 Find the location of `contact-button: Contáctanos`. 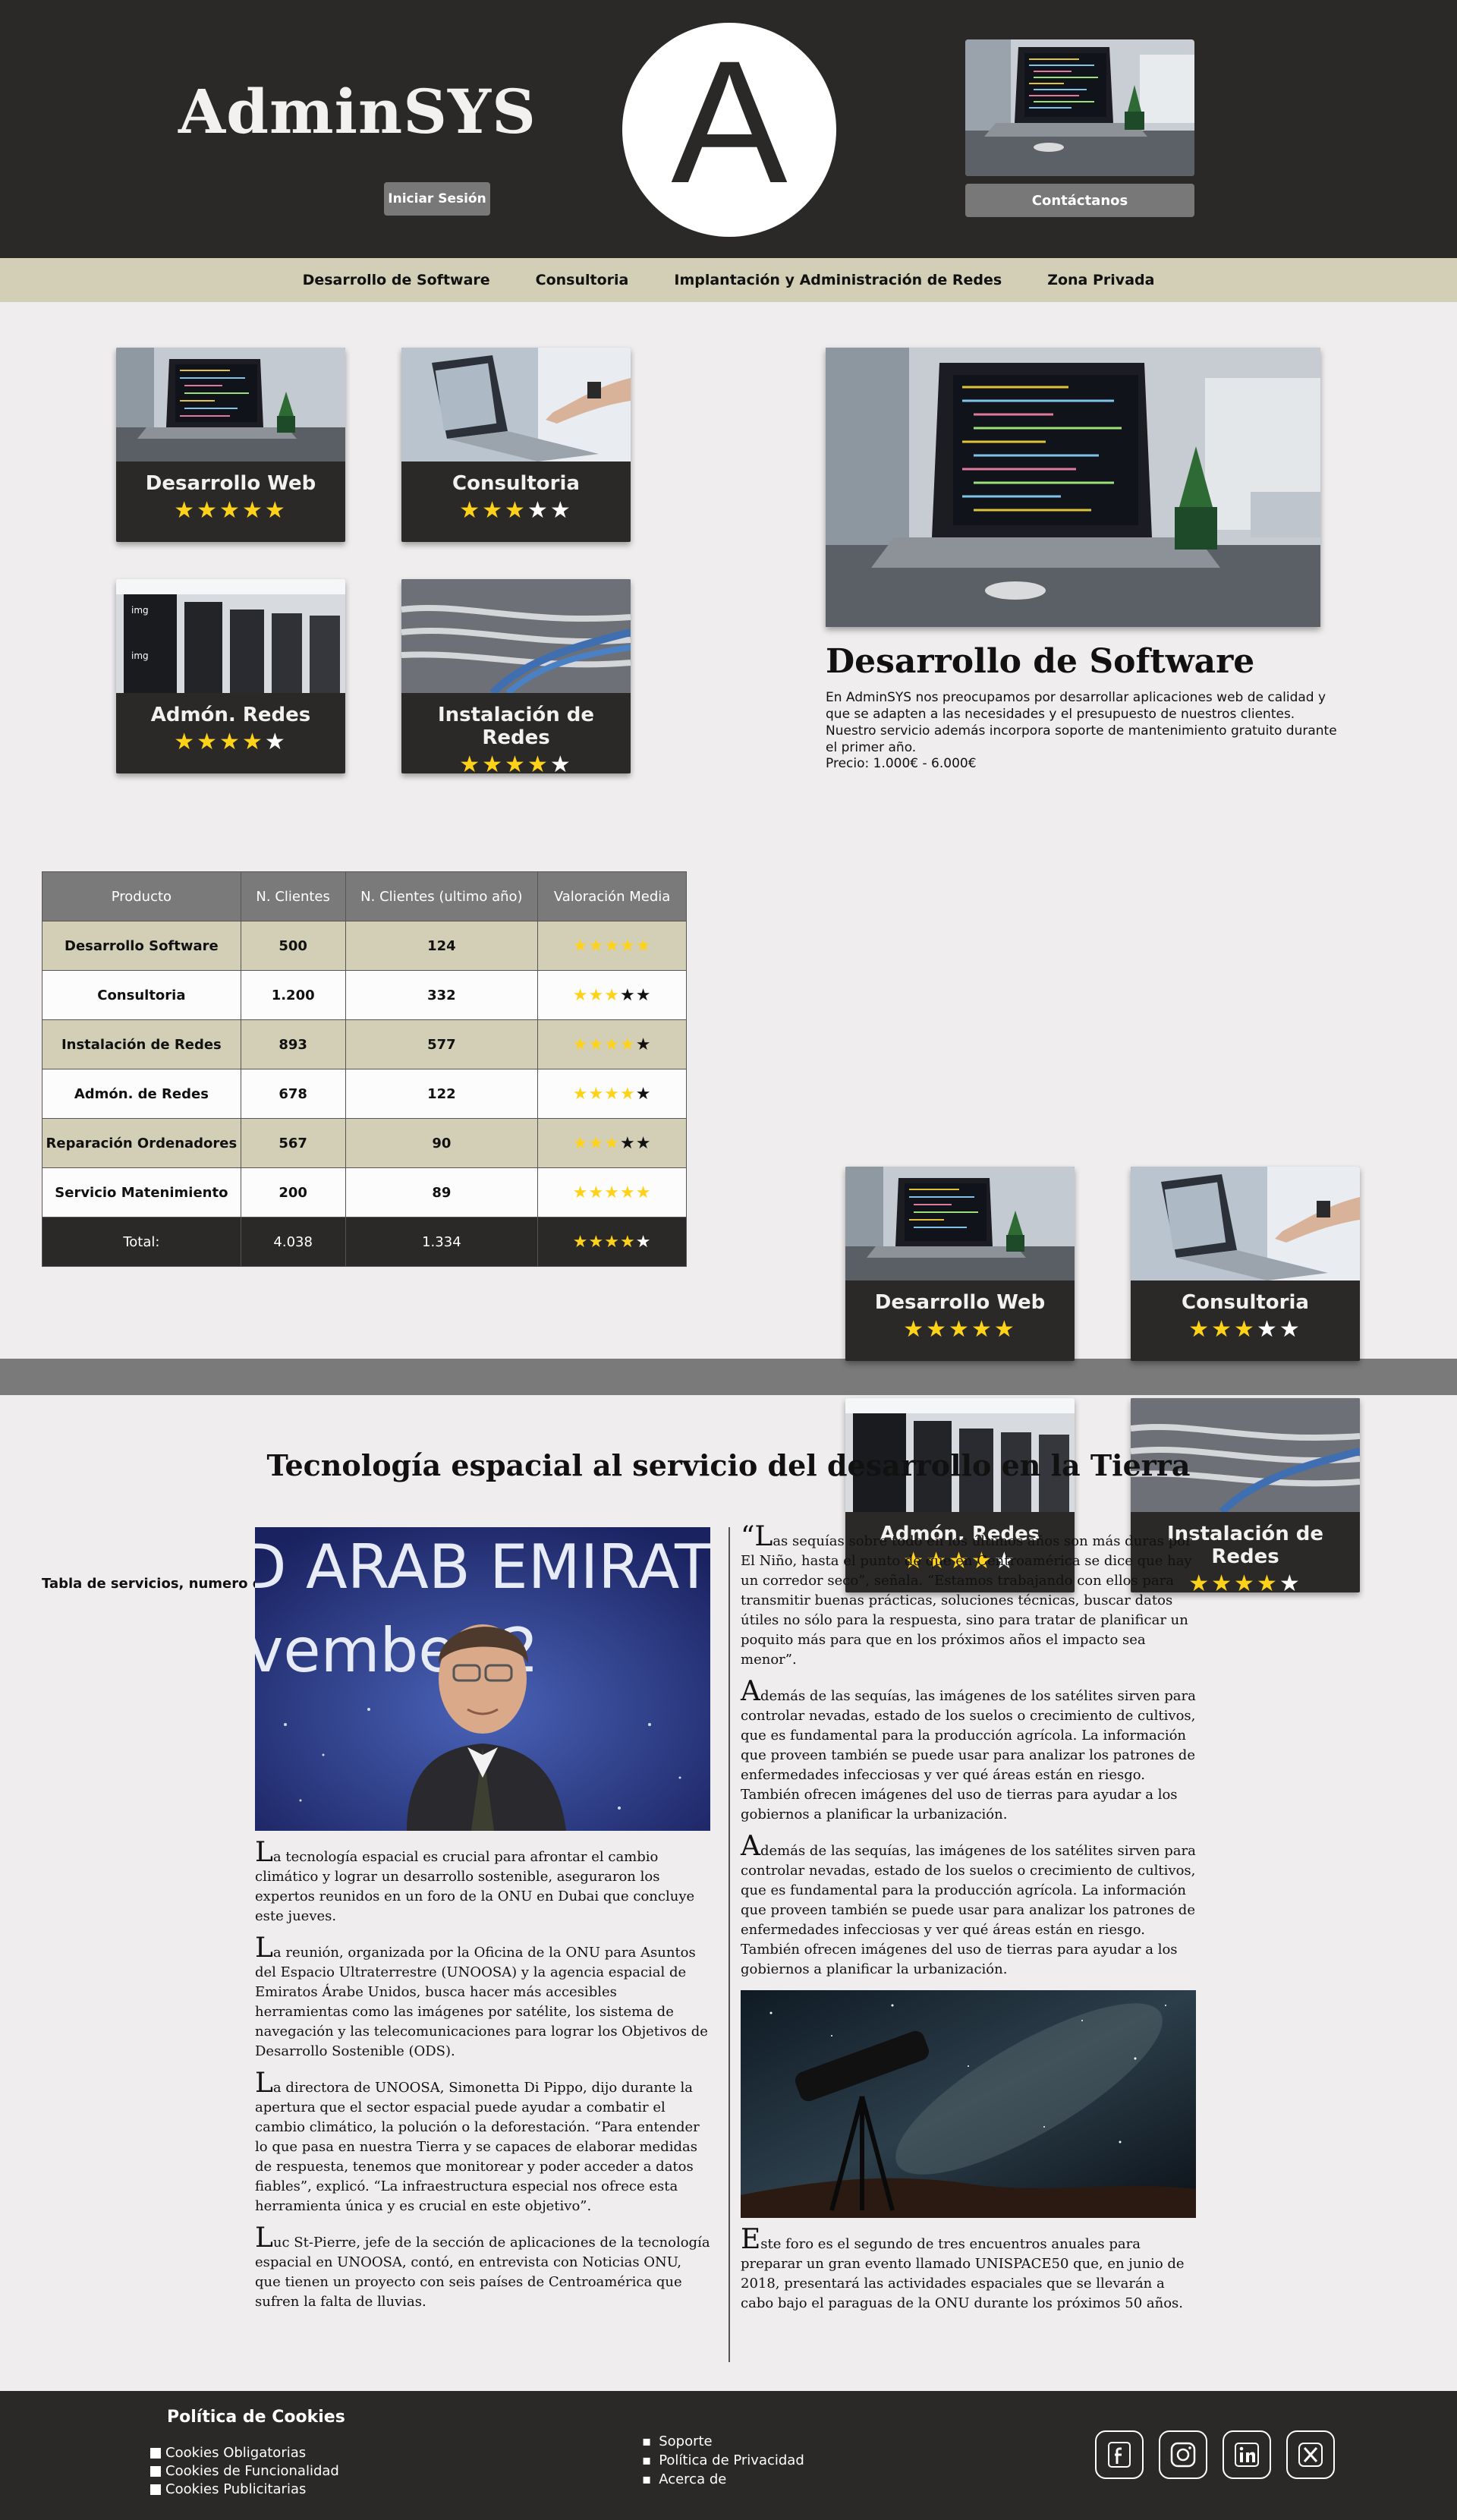

contact-button: Contáctanos is located at coordinates (1079, 201).